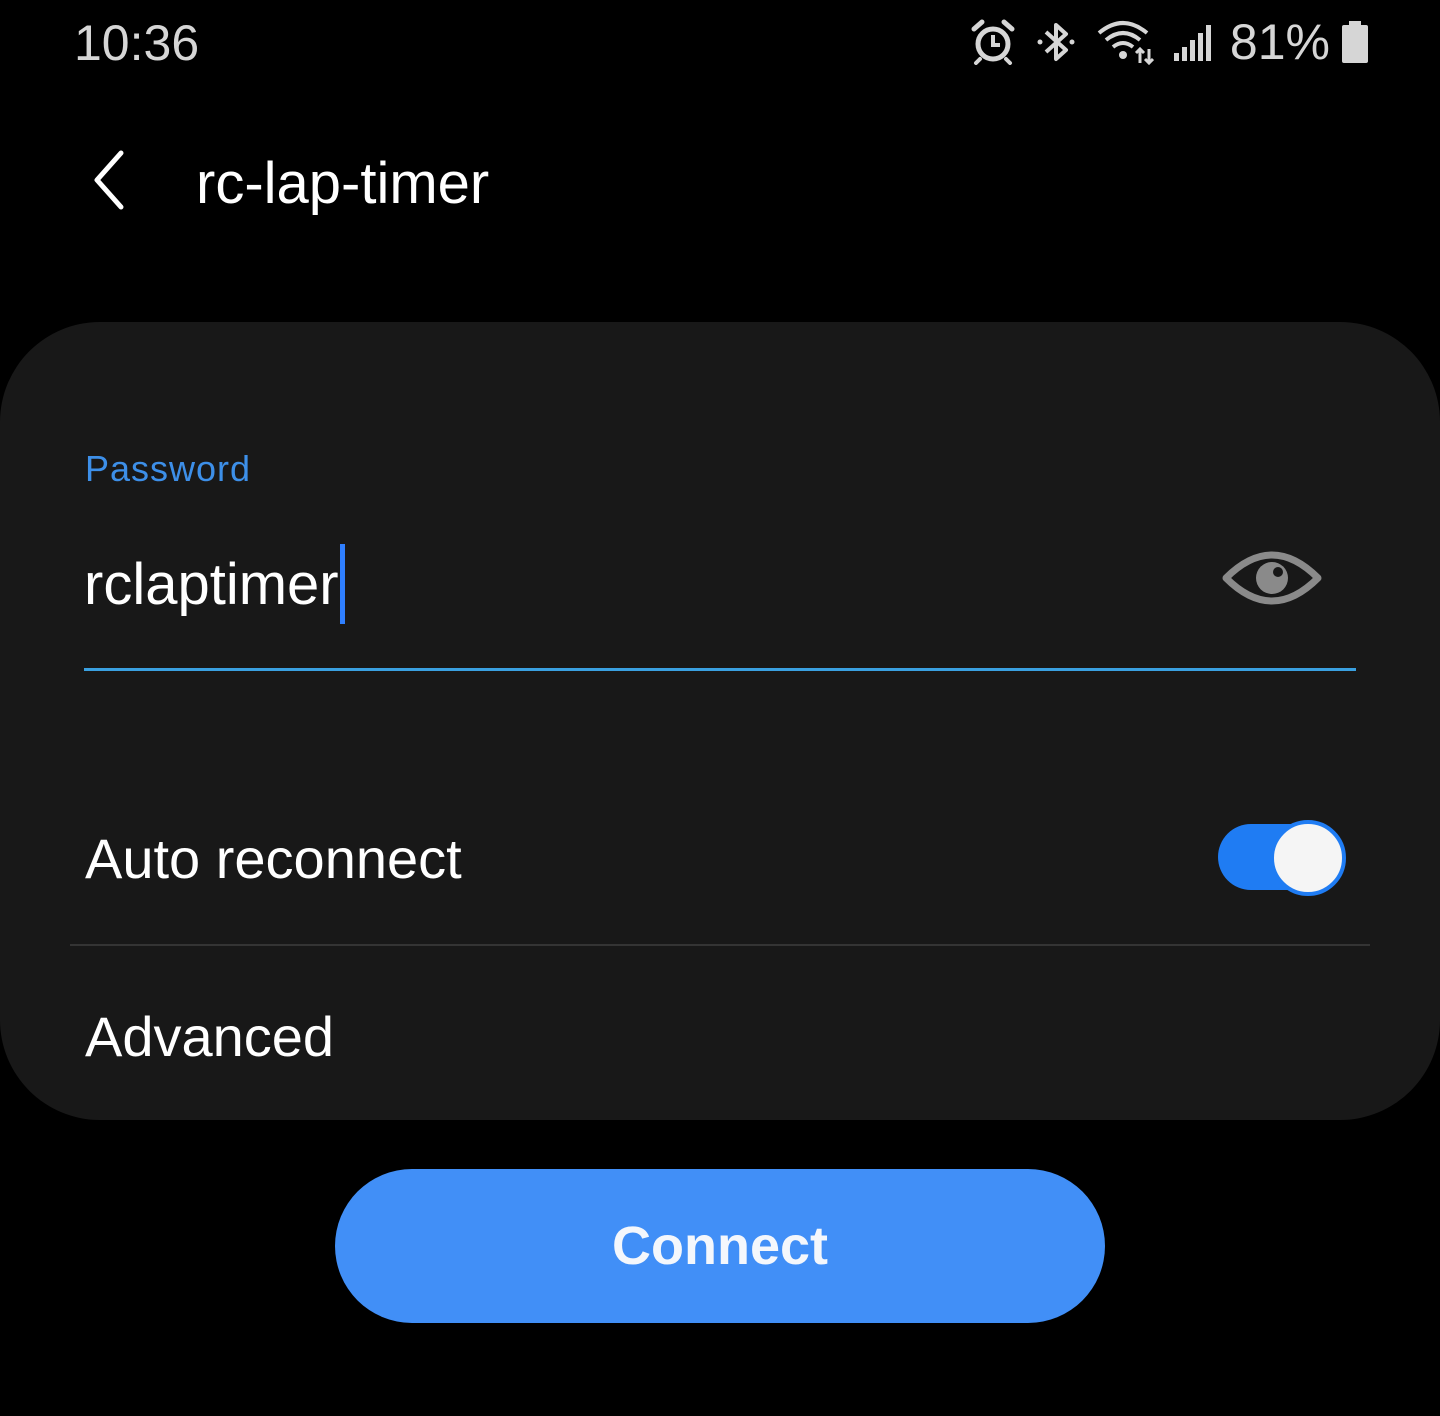 Image resolution: width=1440 pixels, height=1416 pixels. Describe the element at coordinates (720, 597) in the screenshot. I see `password-field: rclaptimer` at that location.